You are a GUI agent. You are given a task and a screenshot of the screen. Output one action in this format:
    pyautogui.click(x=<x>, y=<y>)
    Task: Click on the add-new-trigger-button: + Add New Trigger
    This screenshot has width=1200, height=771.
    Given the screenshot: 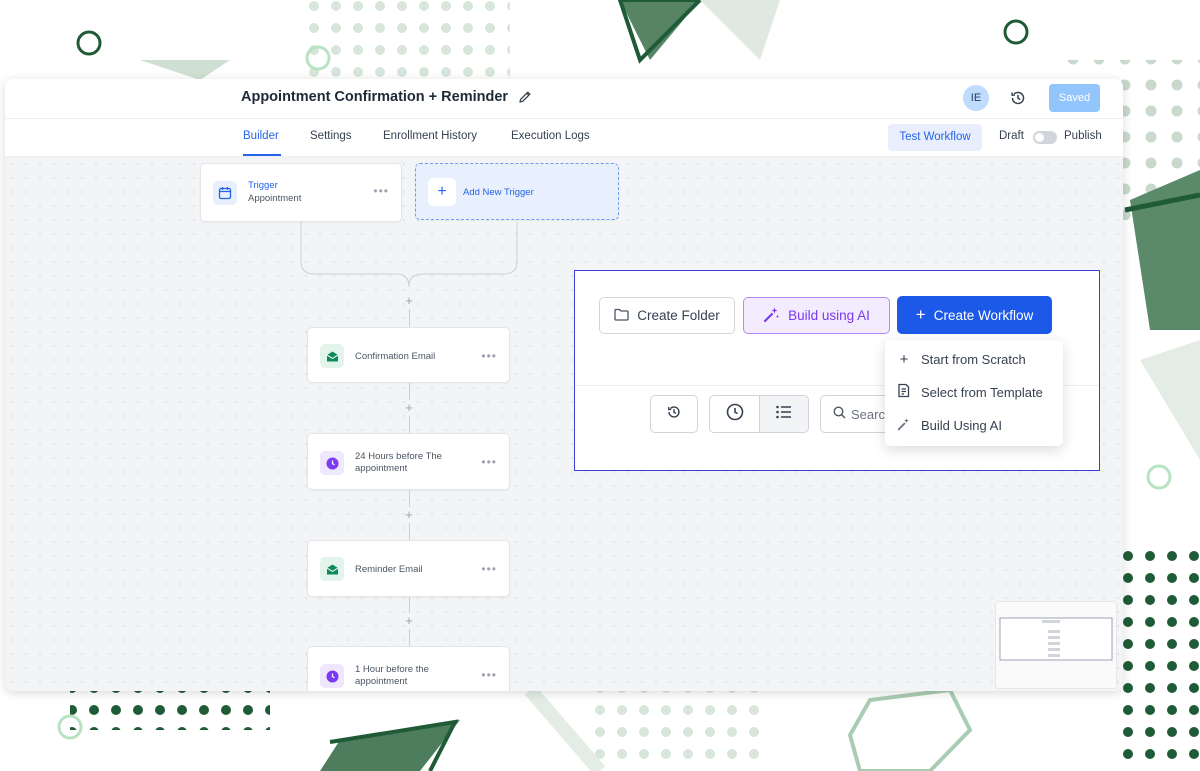 What is the action you would take?
    pyautogui.click(x=517, y=191)
    